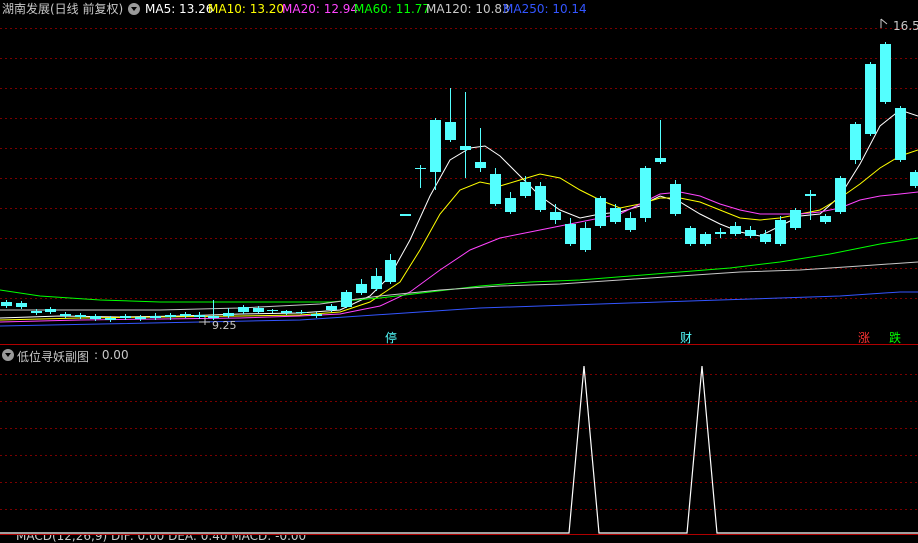  What do you see at coordinates (8, 355) in the screenshot?
I see `indicator-dropdown-icon` at bounding box center [8, 355].